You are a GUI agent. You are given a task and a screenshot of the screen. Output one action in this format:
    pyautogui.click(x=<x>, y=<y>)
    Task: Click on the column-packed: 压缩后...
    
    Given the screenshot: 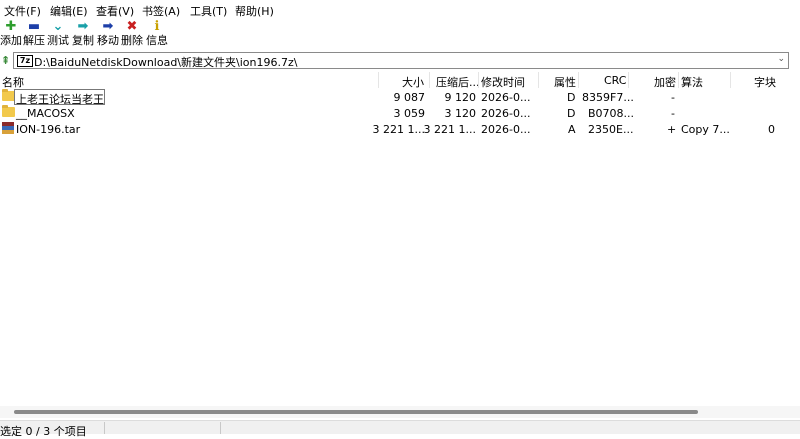 What is the action you would take?
    pyautogui.click(x=458, y=82)
    